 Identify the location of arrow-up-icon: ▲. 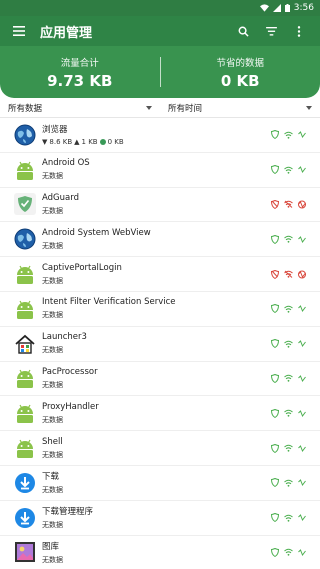
(77, 142).